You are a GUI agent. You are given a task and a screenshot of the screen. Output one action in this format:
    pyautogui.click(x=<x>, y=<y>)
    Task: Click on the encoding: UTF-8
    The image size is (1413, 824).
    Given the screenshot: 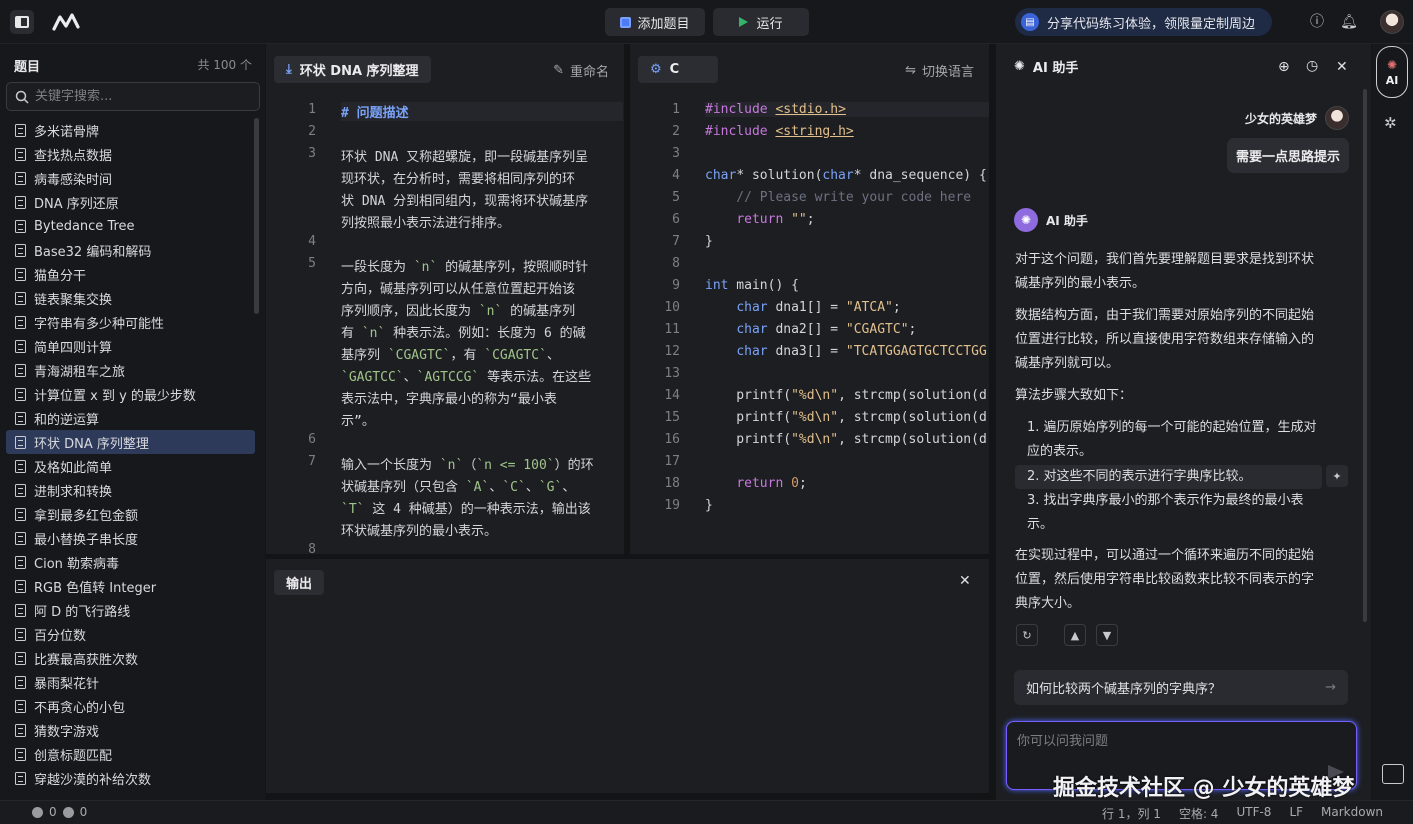 What is the action you would take?
    pyautogui.click(x=1253, y=813)
    